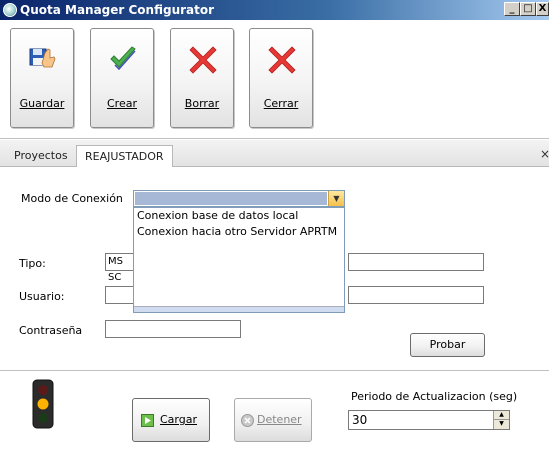 Image resolution: width=549 pixels, height=457 pixels. I want to click on spinner-down-icon: ▼, so click(501, 424).